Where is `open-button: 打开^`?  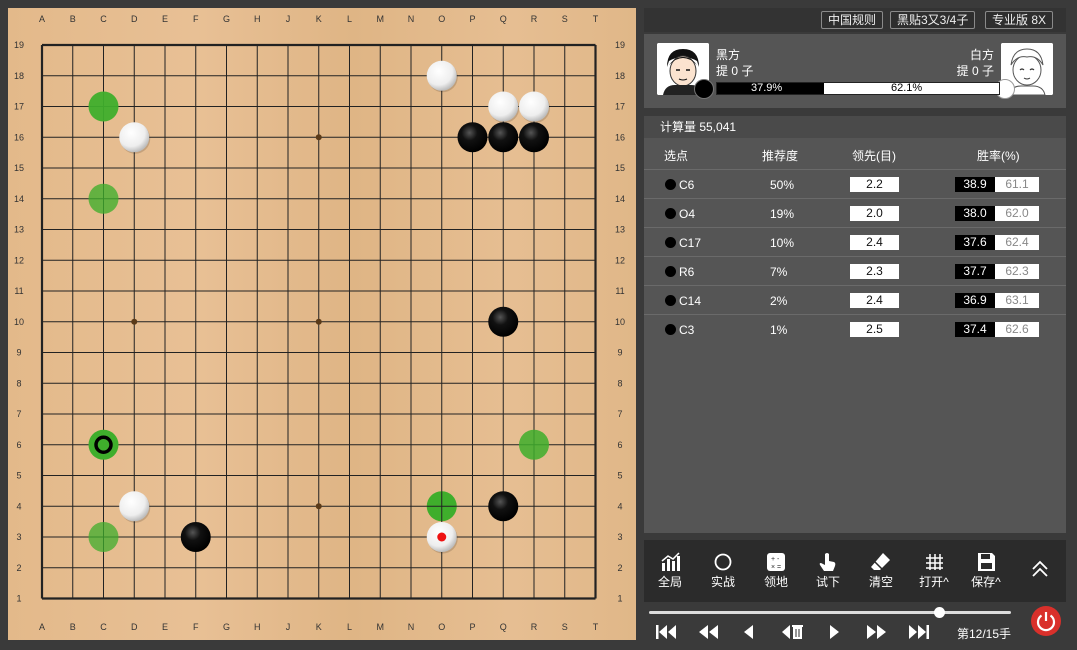
open-button: 打开^ is located at coordinates (934, 572).